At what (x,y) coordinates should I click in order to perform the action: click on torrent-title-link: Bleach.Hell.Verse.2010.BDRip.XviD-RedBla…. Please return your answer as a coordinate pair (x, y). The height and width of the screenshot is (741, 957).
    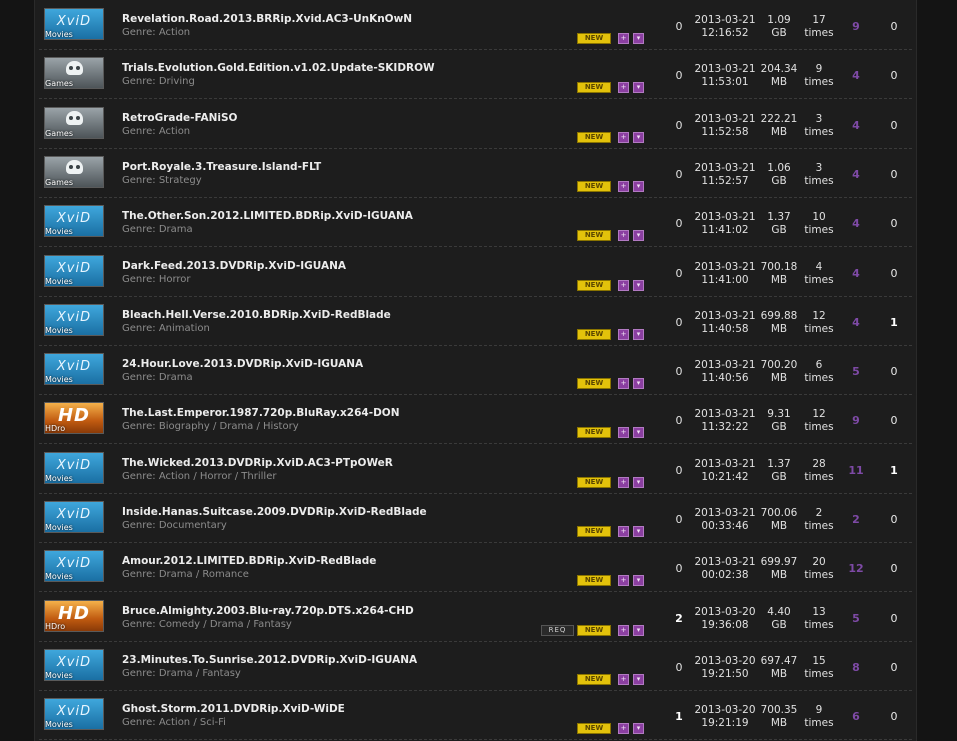
    Looking at the image, I should click on (256, 315).